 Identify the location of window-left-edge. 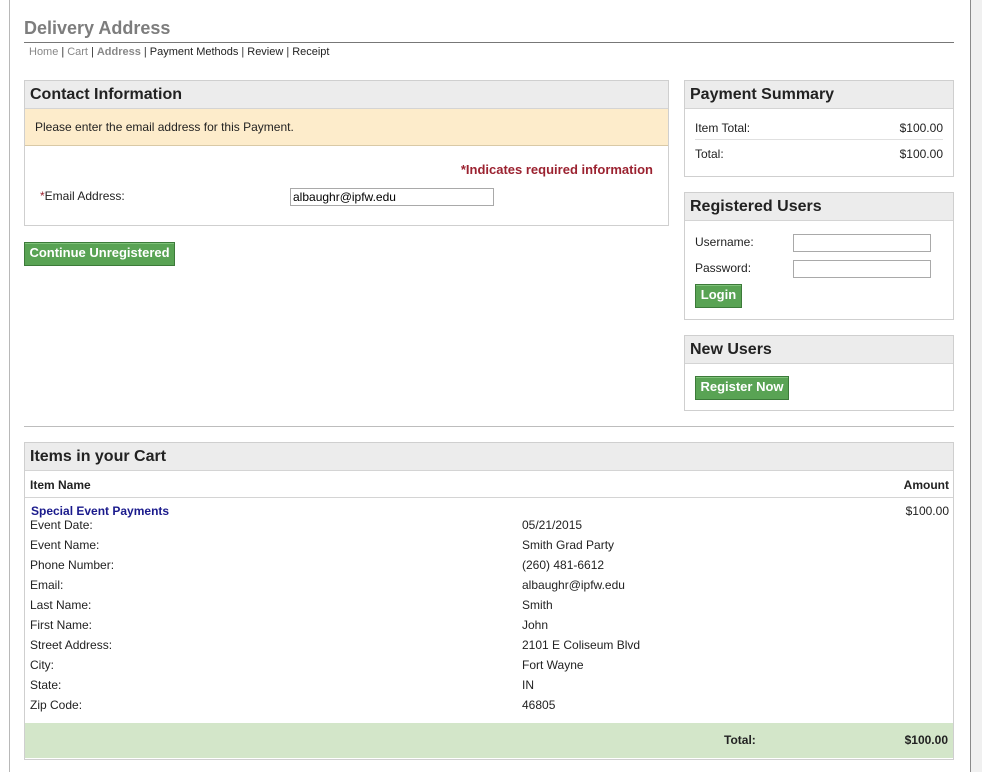
(5, 386).